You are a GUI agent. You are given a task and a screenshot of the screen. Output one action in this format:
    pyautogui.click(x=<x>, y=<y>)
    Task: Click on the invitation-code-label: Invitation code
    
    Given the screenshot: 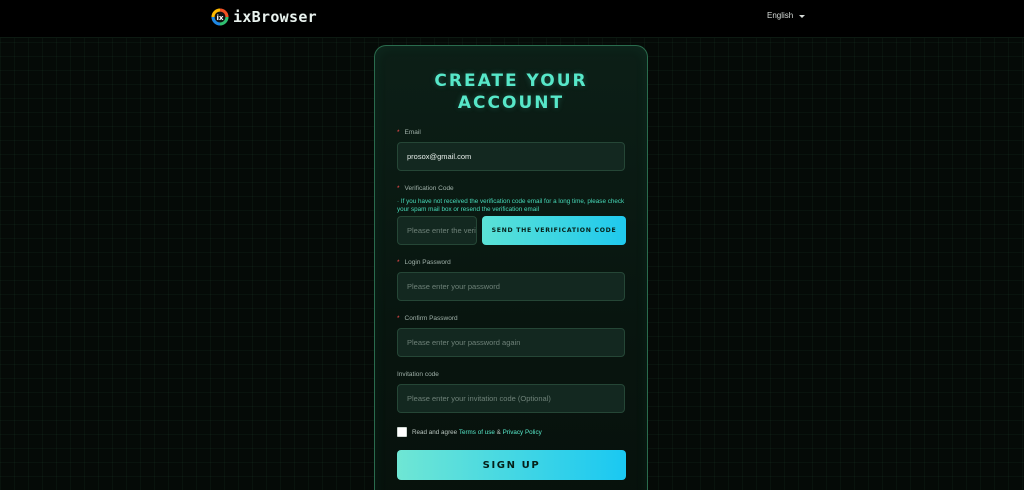 What is the action you would take?
    pyautogui.click(x=418, y=374)
    